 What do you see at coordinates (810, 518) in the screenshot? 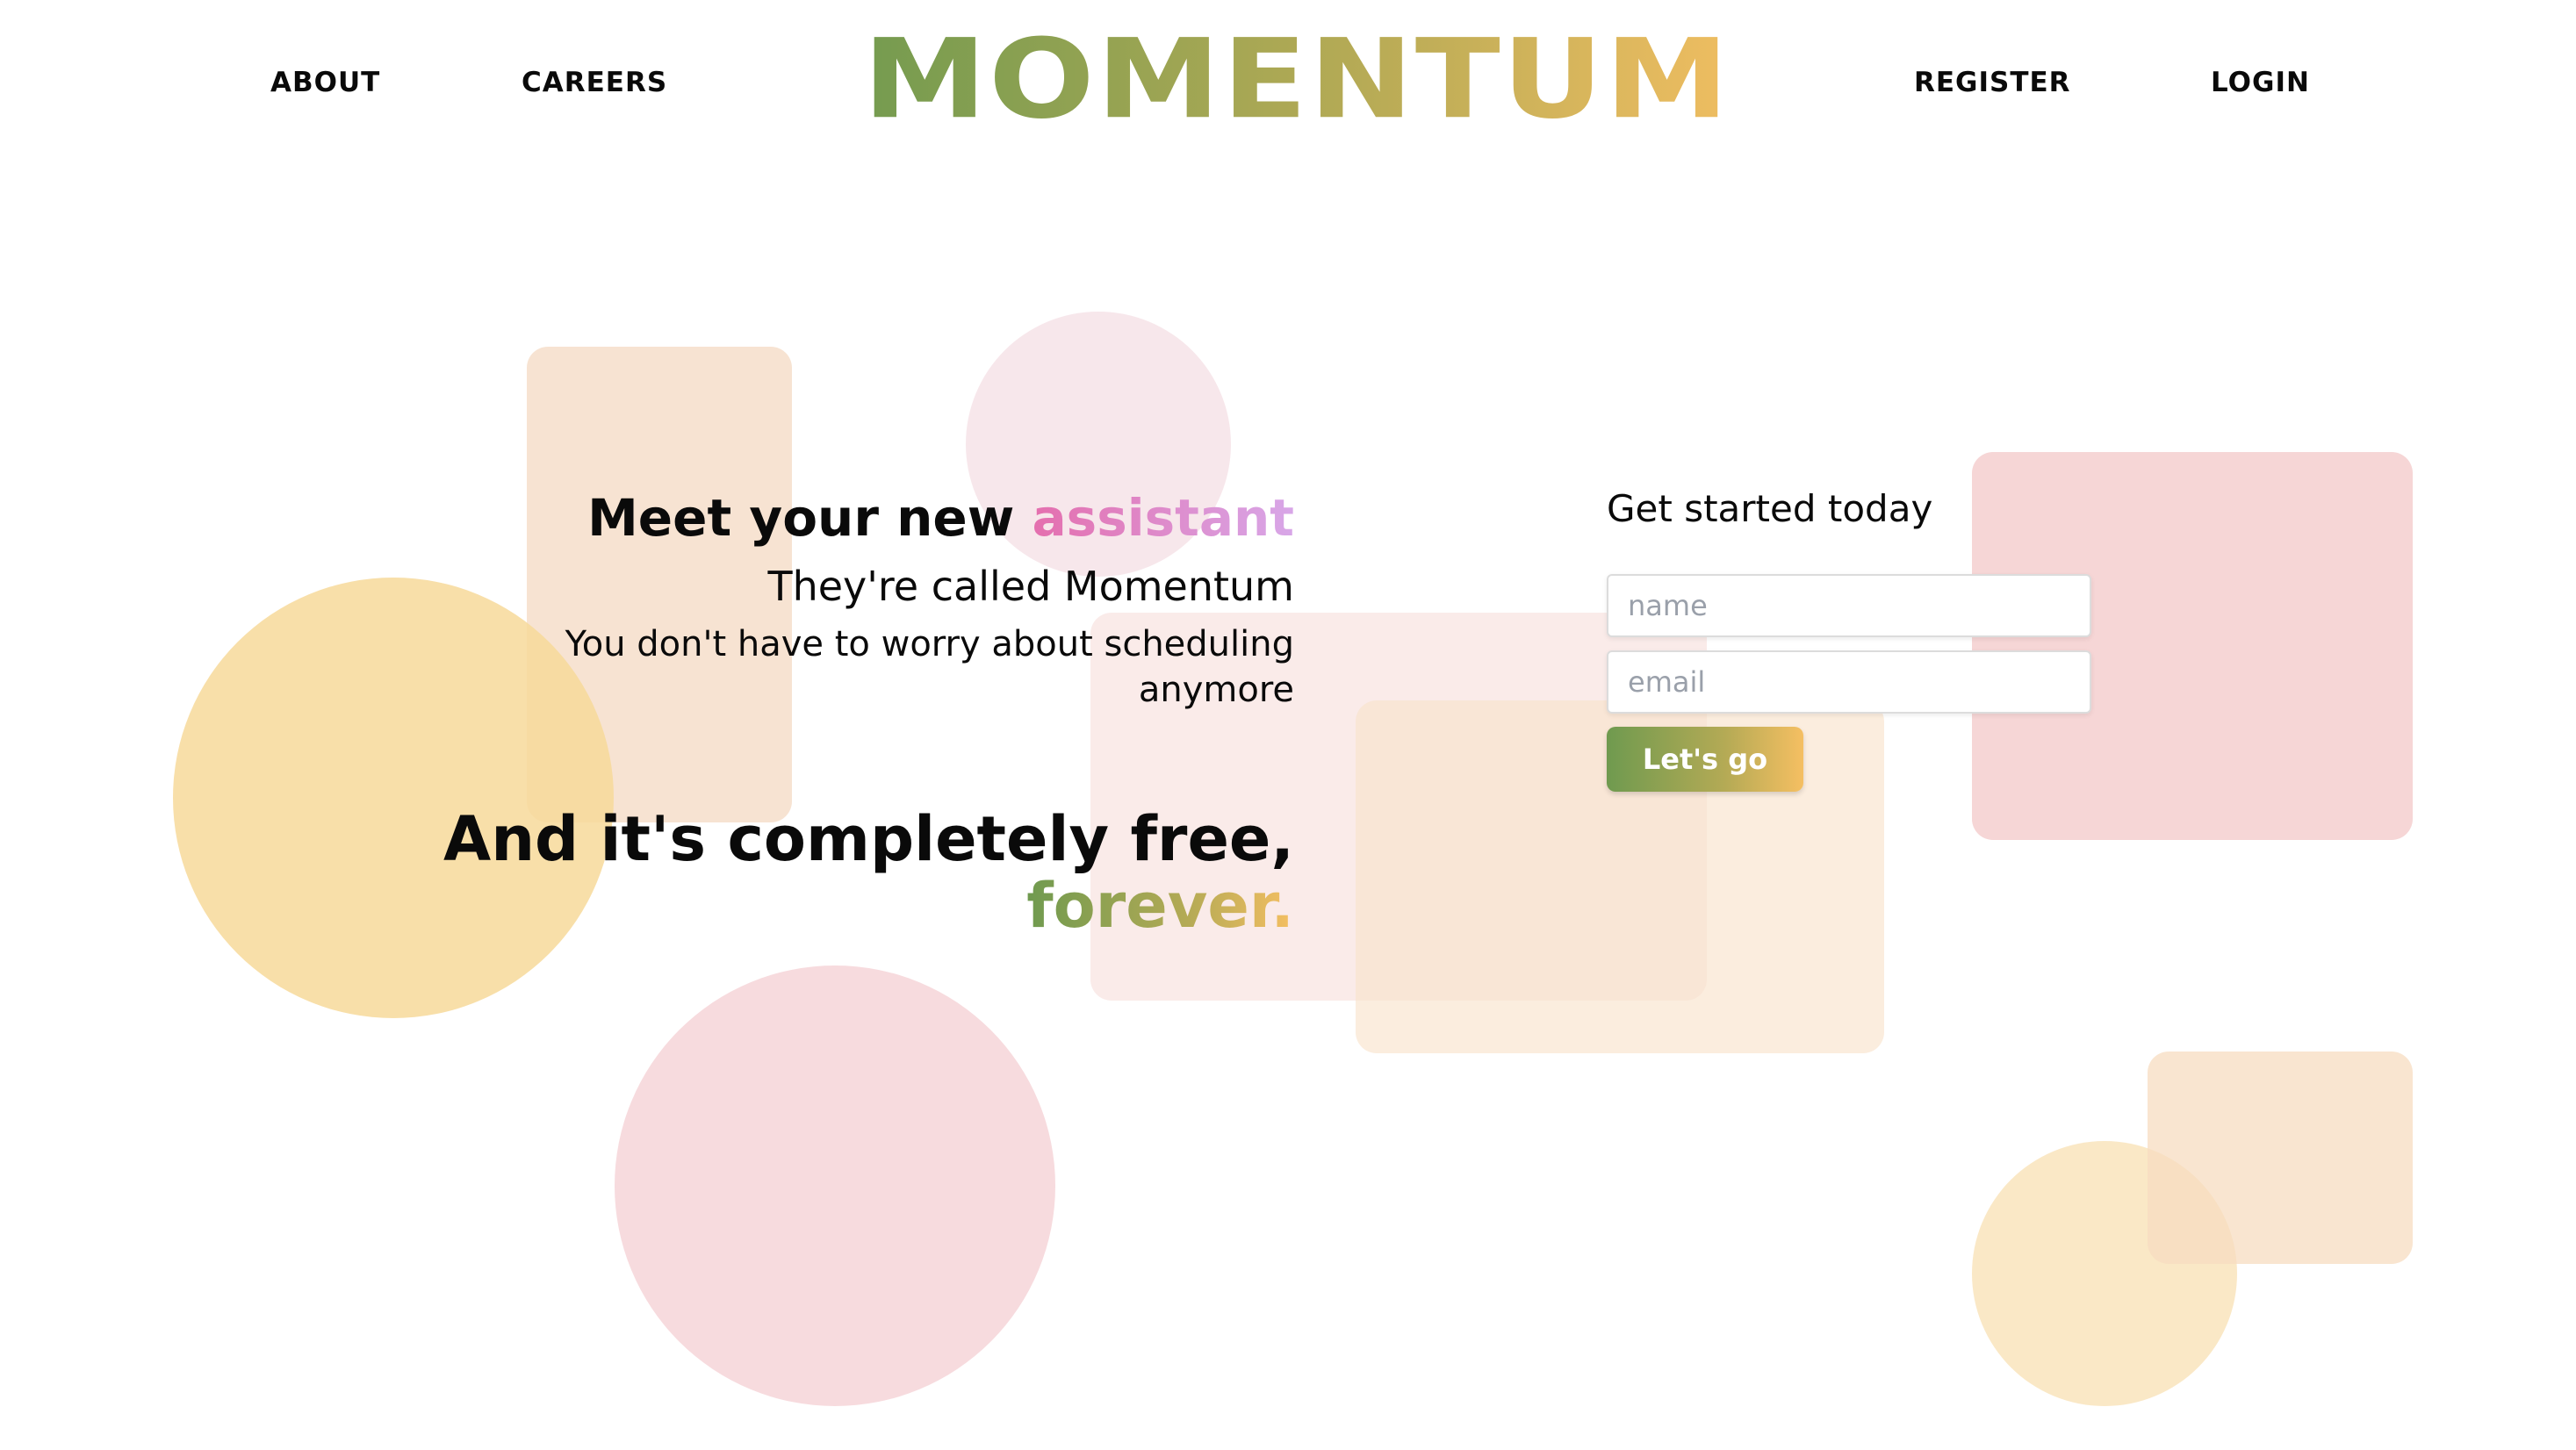
I see `hero-title-prefix: Meet your new` at bounding box center [810, 518].